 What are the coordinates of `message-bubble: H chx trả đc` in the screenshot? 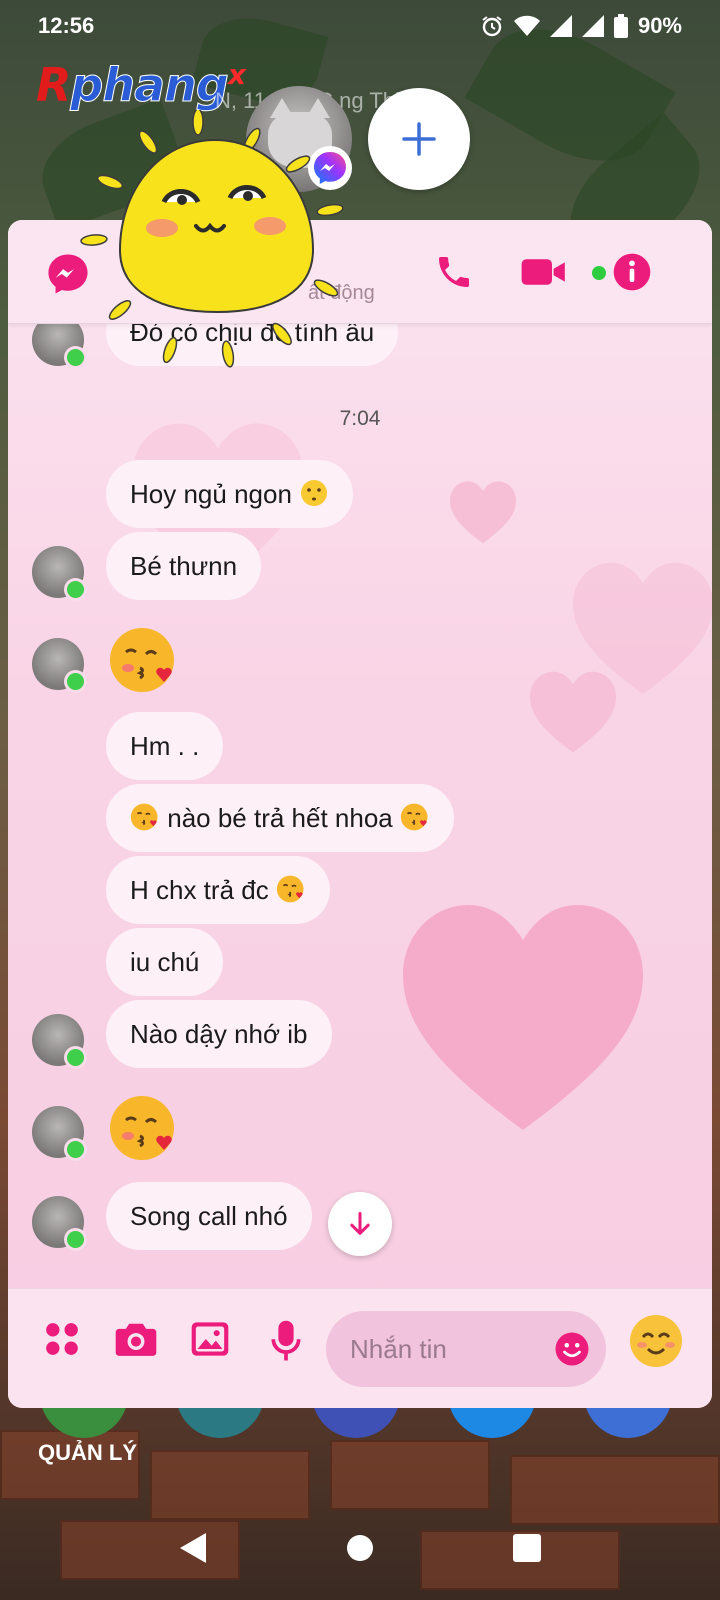 It's located at (218, 890).